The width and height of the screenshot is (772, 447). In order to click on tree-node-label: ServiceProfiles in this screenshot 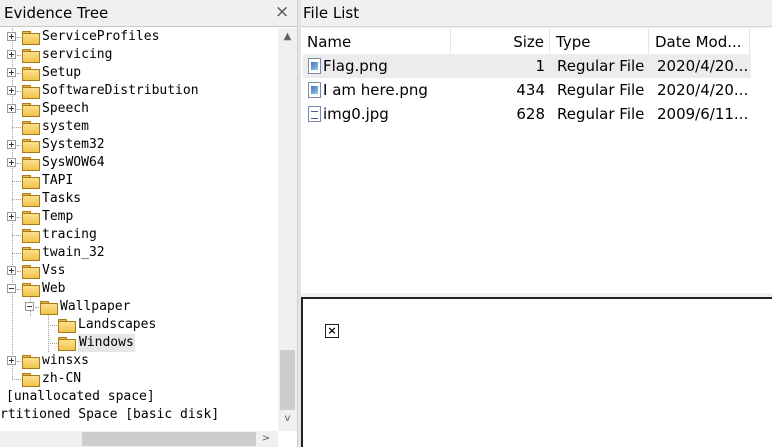, I will do `click(101, 36)`.